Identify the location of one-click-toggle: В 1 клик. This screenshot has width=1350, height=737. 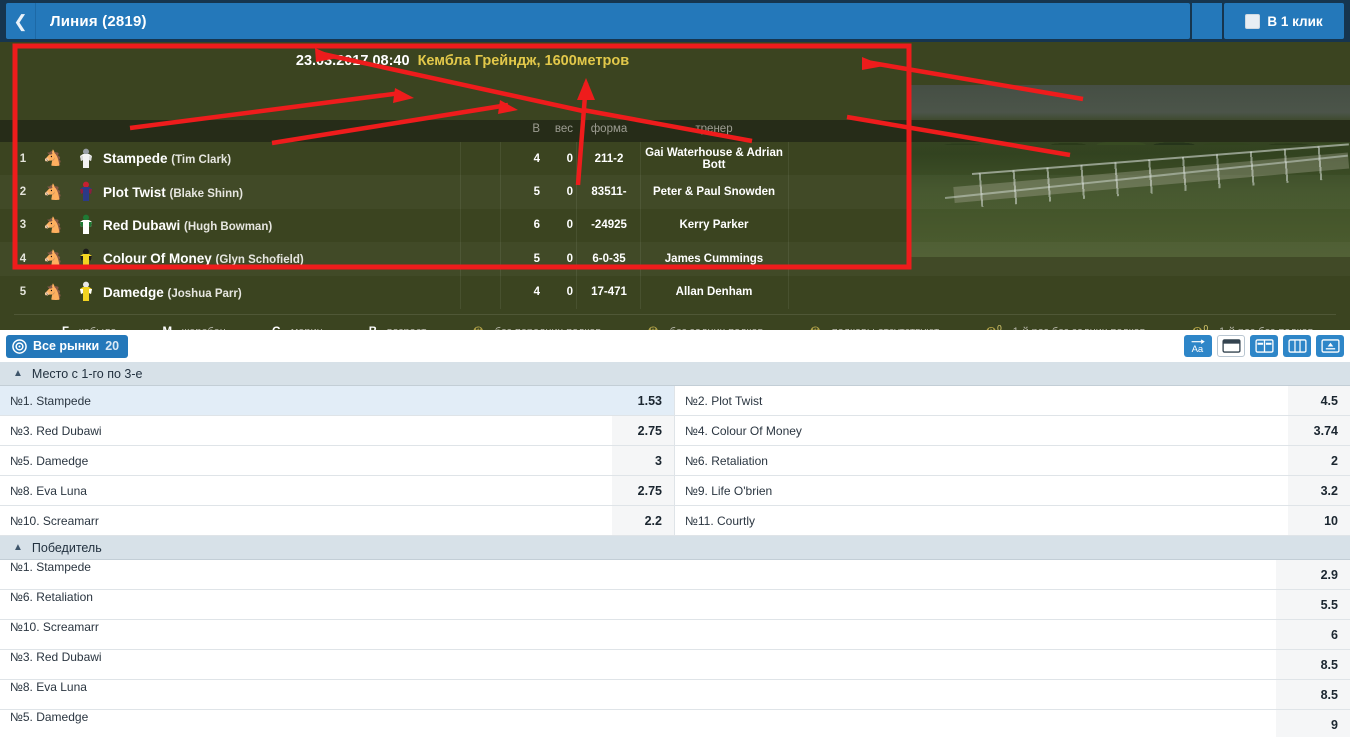
(1284, 21).